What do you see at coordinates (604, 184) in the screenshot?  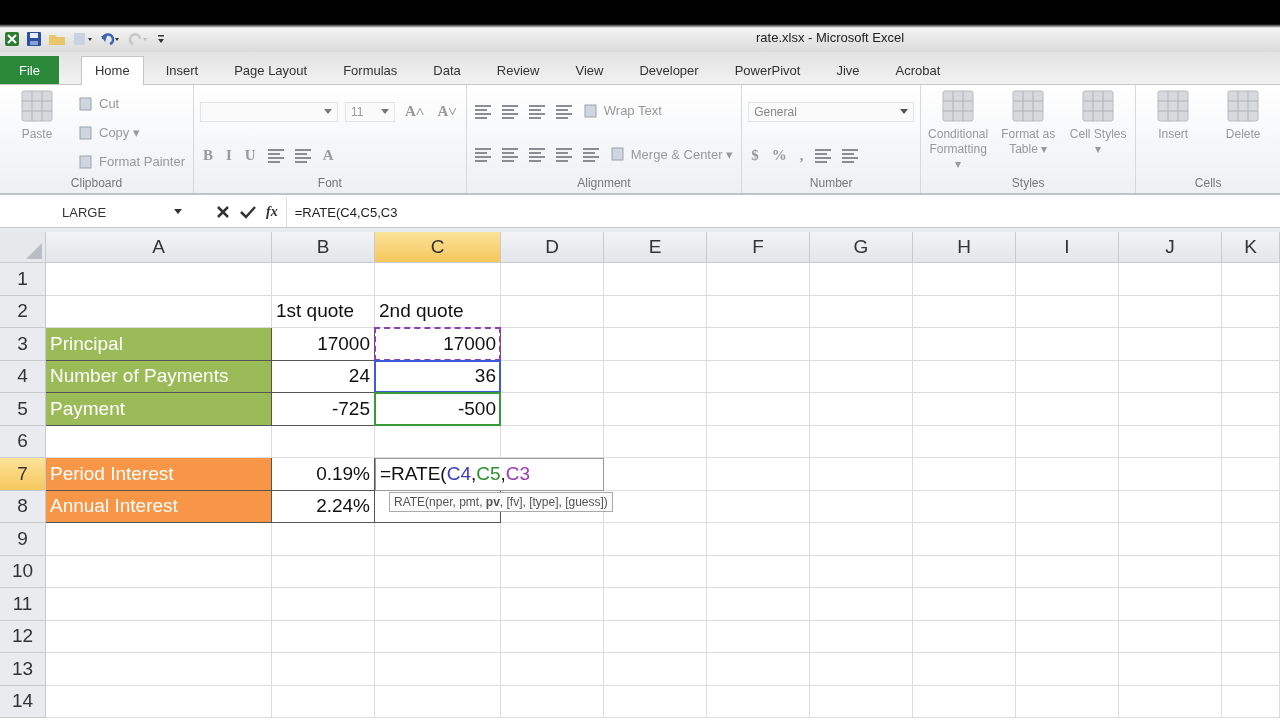 I see `group-label: Alignment` at bounding box center [604, 184].